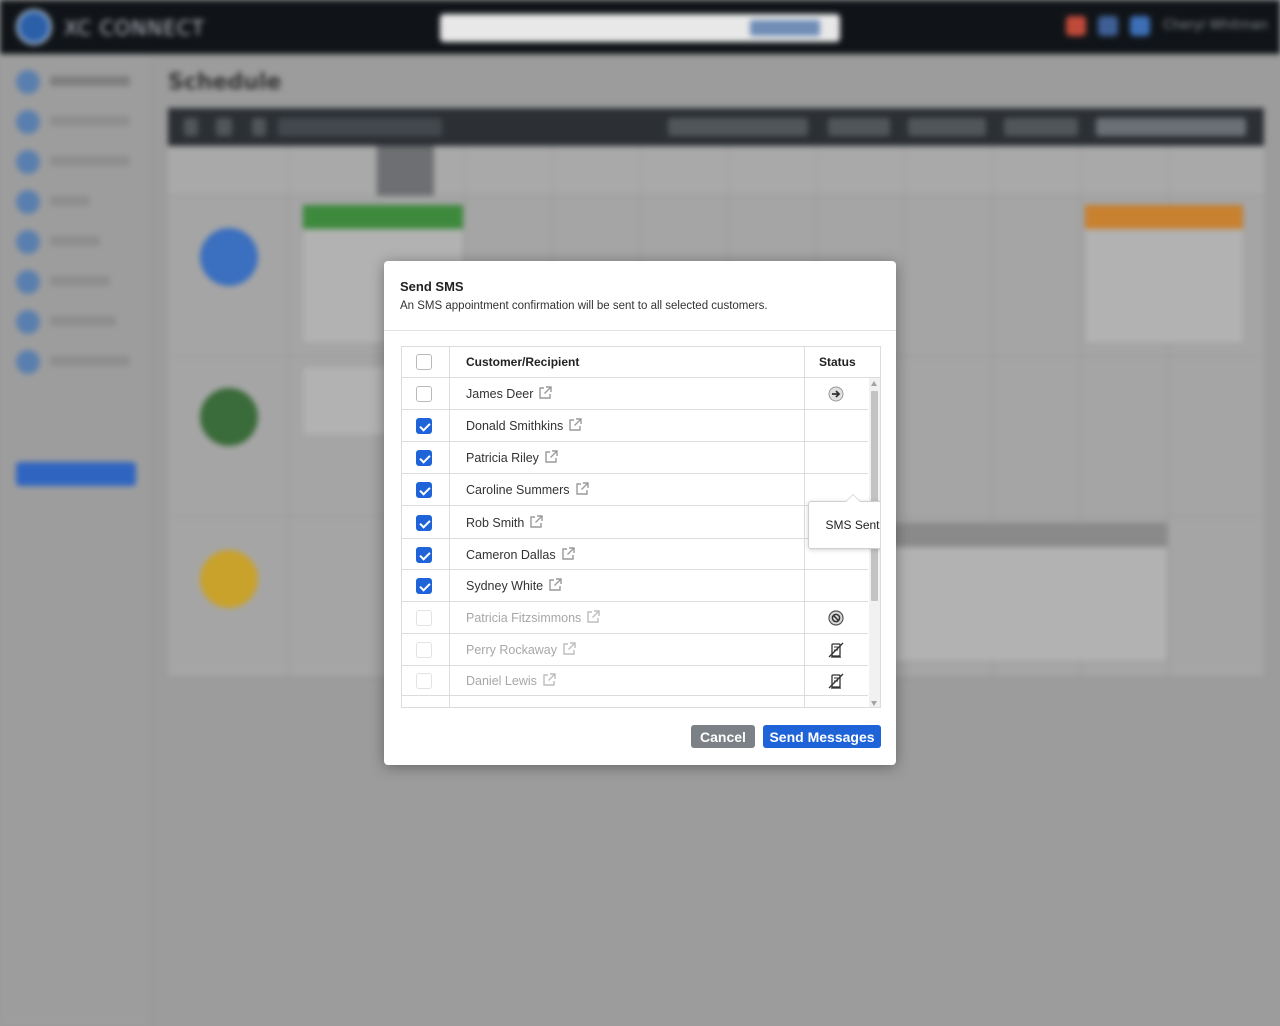 Image resolution: width=1280 pixels, height=1026 pixels. I want to click on table-row: Sydney White, so click(635, 586).